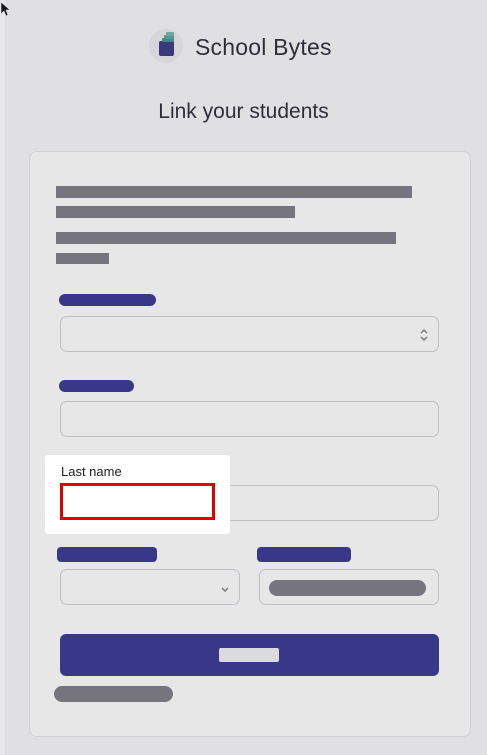 Image resolution: width=487 pixels, height=755 pixels. What do you see at coordinates (225, 589) in the screenshot?
I see `chevron-down-icon` at bounding box center [225, 589].